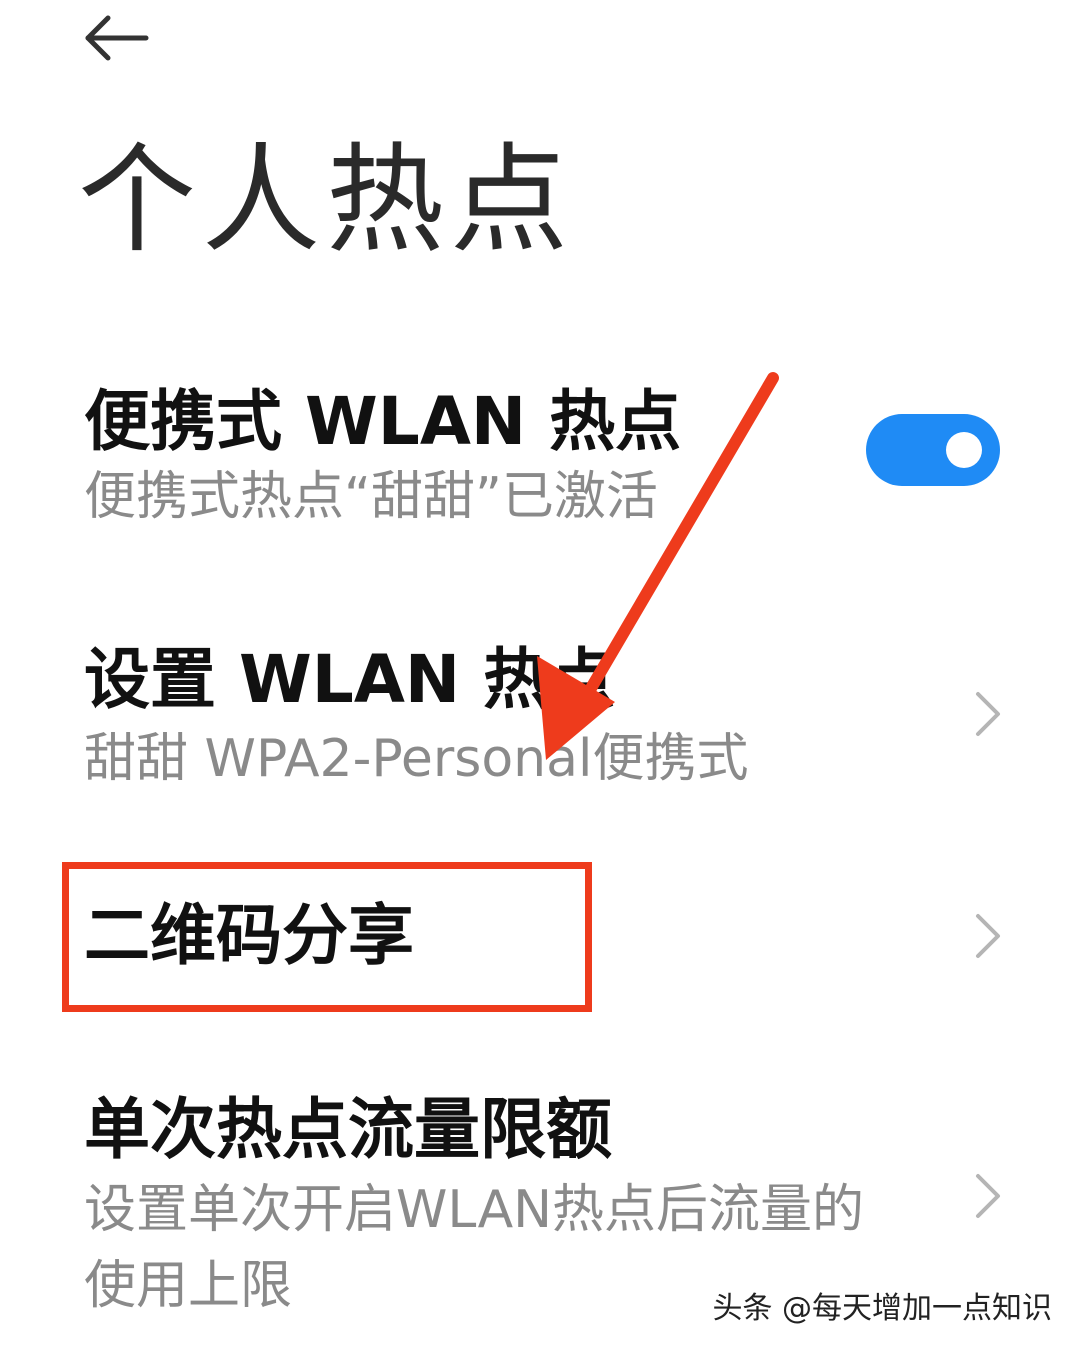  I want to click on portable-hotspot-subtitle: 便携式热点“甜甜”已激活, so click(371, 497).